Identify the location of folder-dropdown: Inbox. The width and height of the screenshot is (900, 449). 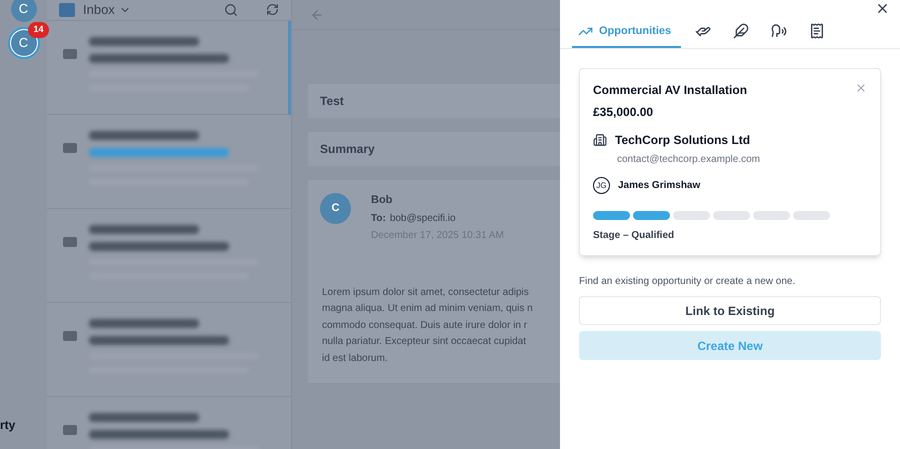
(107, 10).